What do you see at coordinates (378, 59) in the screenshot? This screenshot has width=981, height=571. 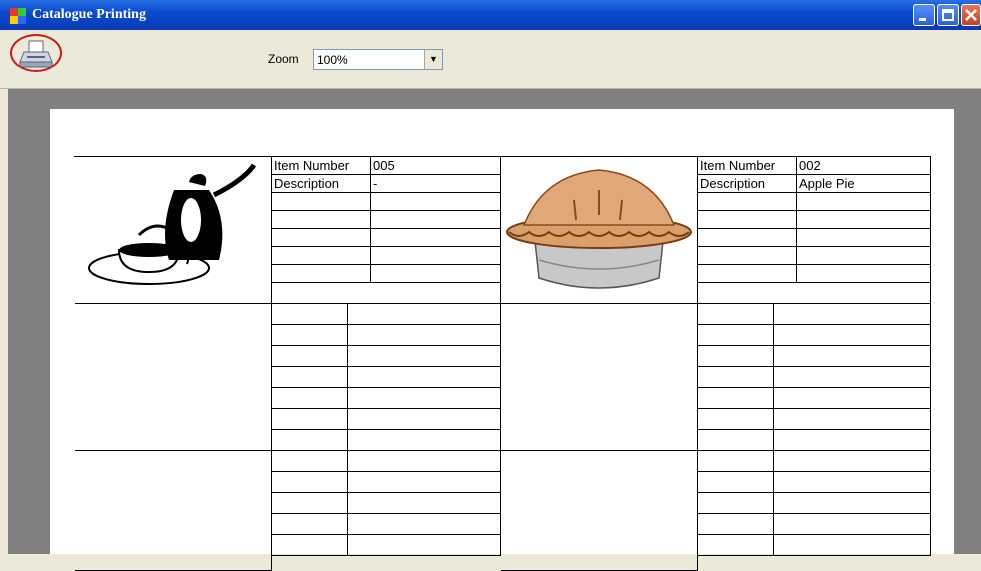 I see `zoom-dropdown: 100% ▼` at bounding box center [378, 59].